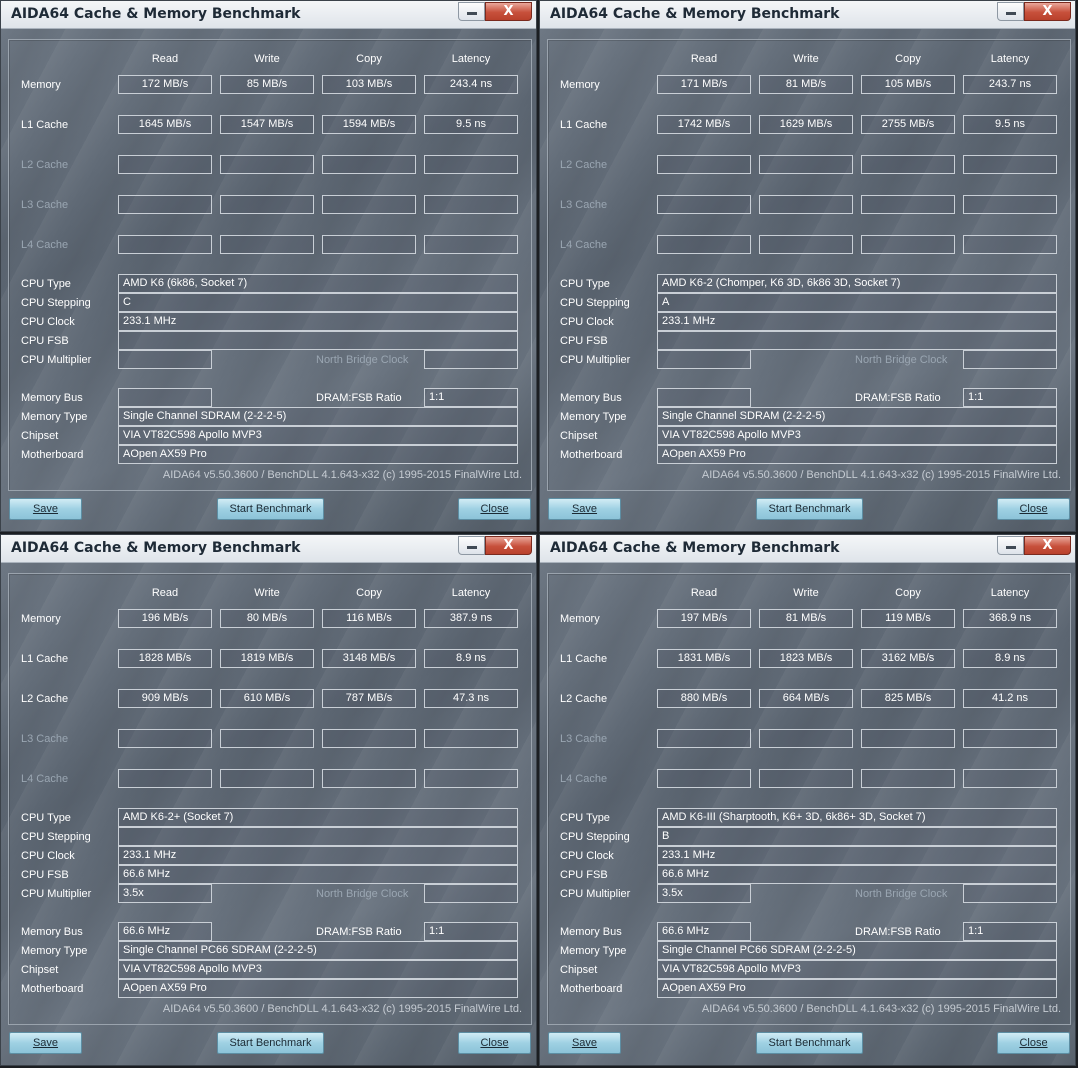 Image resolution: width=1078 pixels, height=1068 pixels. I want to click on l2-latency, so click(471, 164).